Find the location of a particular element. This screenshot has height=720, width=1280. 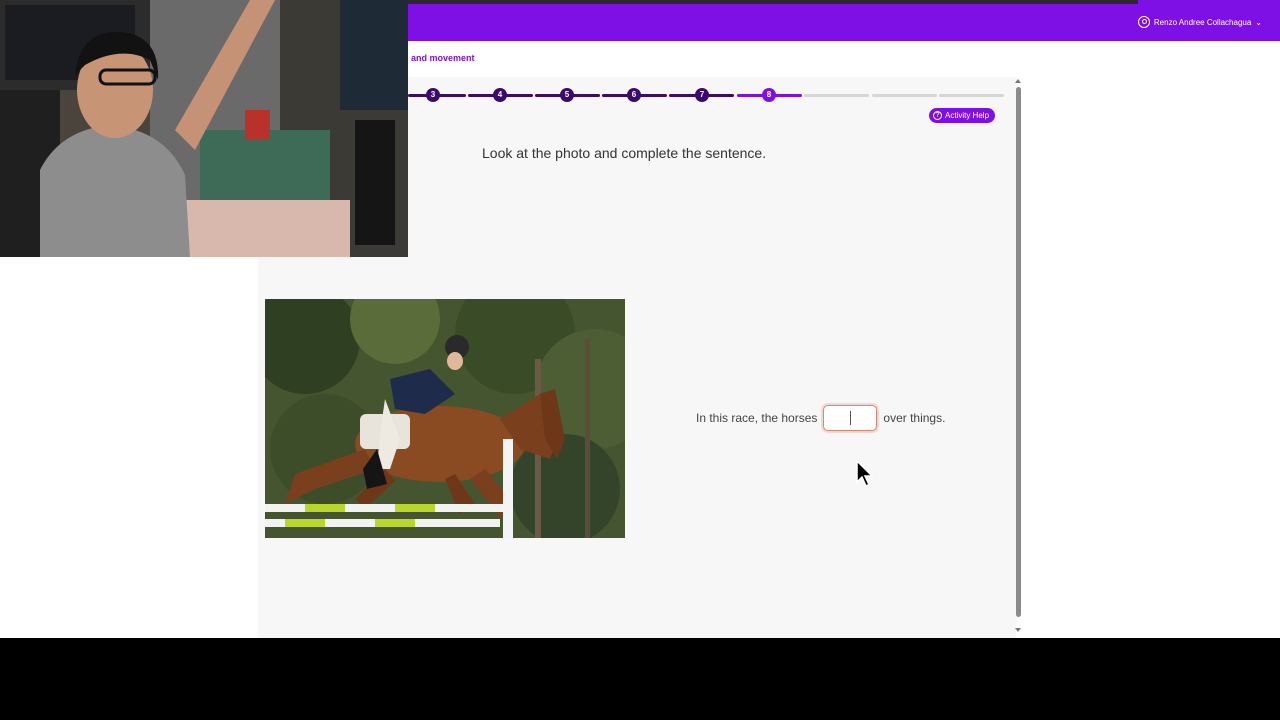

activity-help-button: ? Activity Help is located at coordinates (962, 115).